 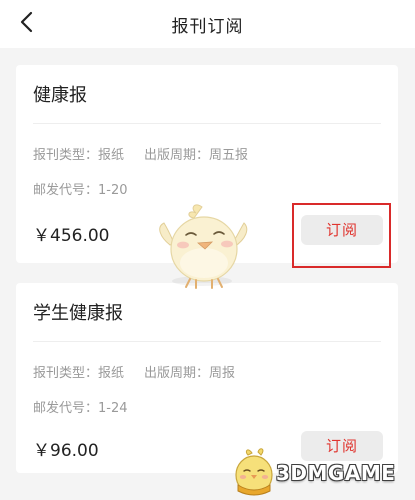 I want to click on cycle-value: 周报, so click(x=222, y=373).